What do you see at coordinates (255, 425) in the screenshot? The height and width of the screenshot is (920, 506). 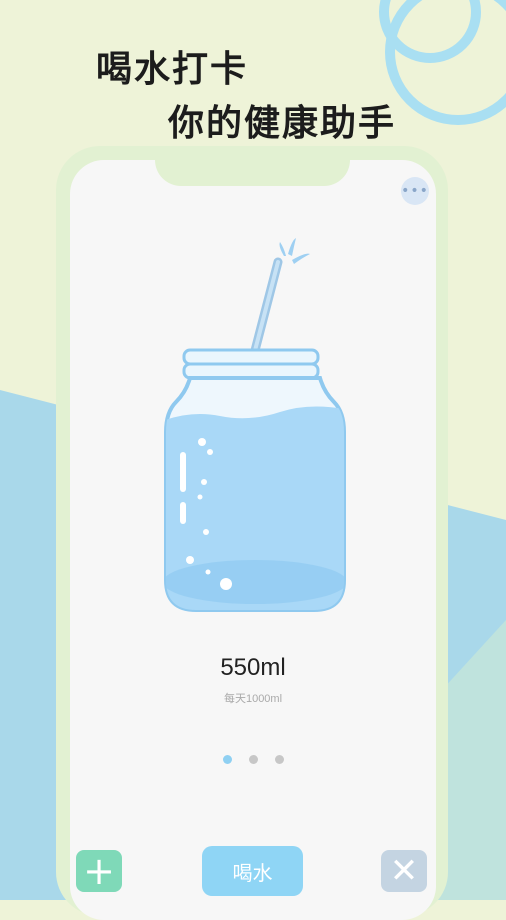 I see `water-jar` at bounding box center [255, 425].